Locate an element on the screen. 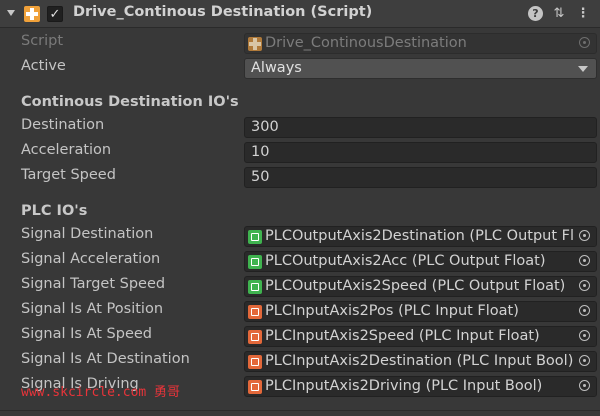  component-icon is located at coordinates (32, 14).